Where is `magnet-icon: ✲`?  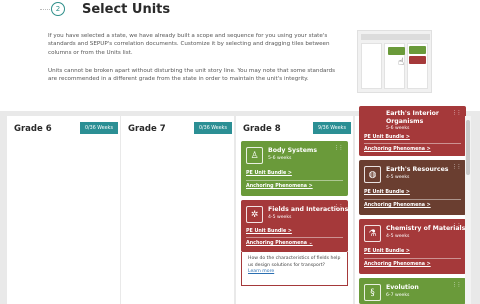
magnet-icon: ✲ is located at coordinates (254, 214).